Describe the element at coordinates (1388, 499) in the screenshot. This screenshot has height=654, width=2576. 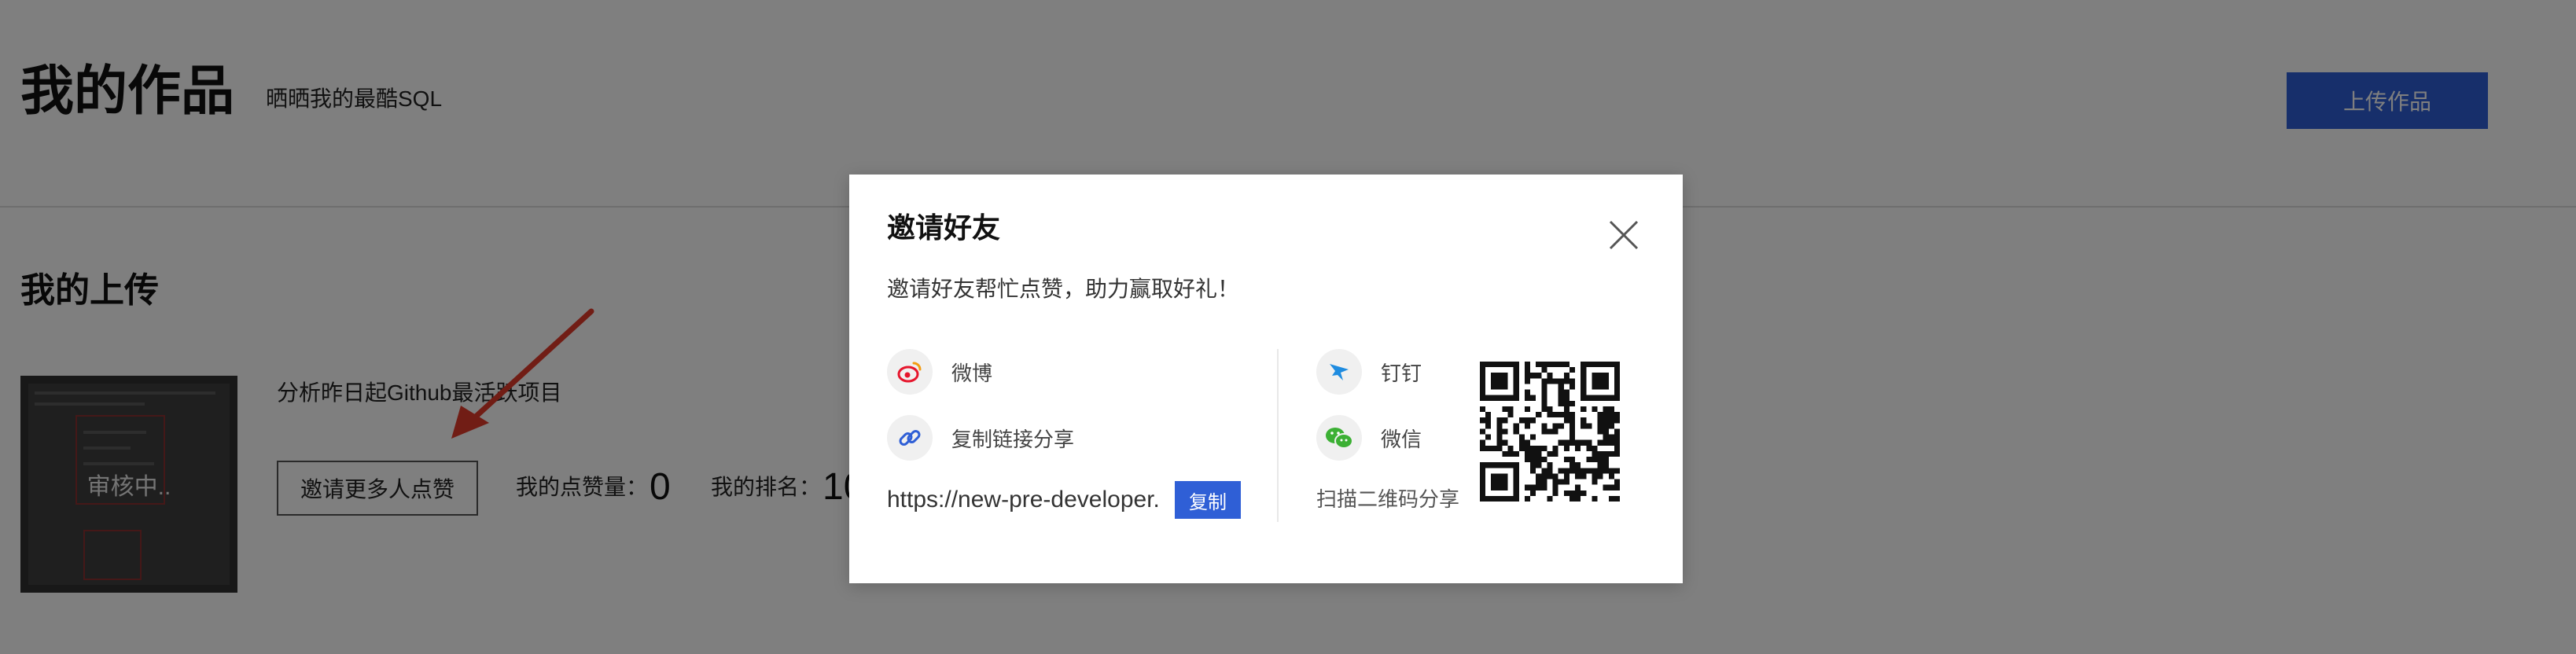
I see `qr-caption: 扫描二维码分享` at that location.